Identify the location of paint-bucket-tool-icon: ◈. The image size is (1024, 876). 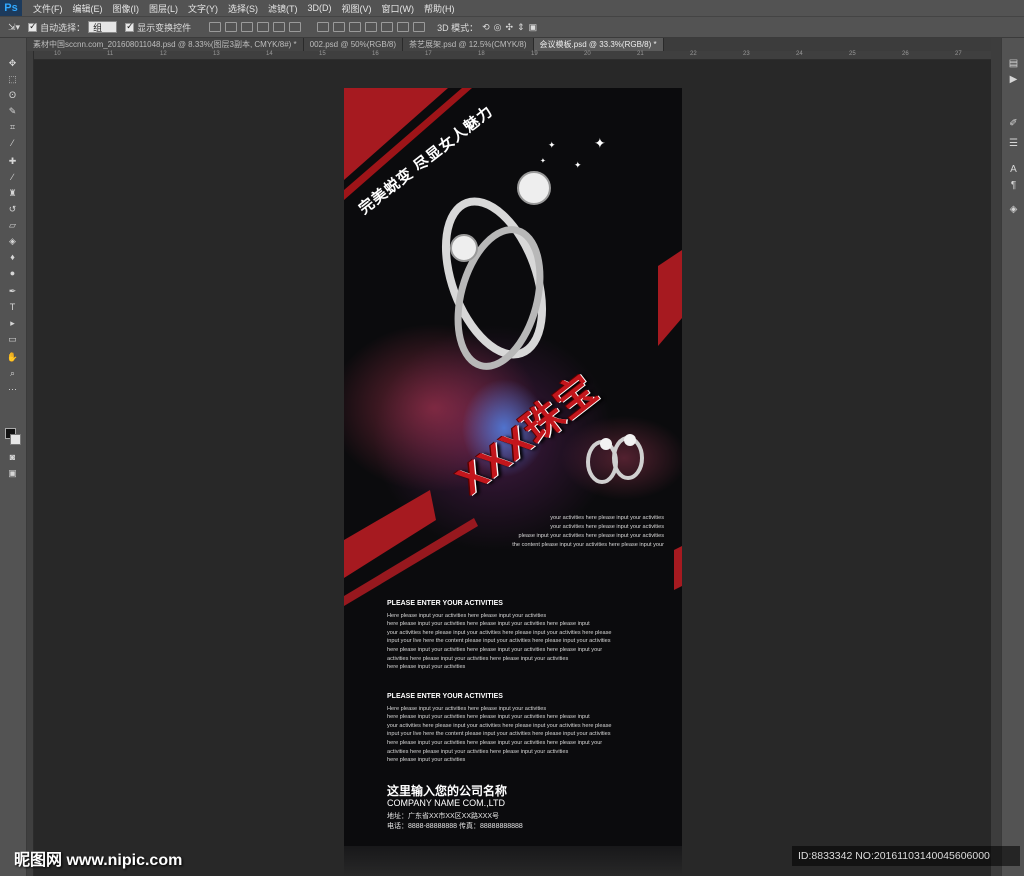
(12, 241).